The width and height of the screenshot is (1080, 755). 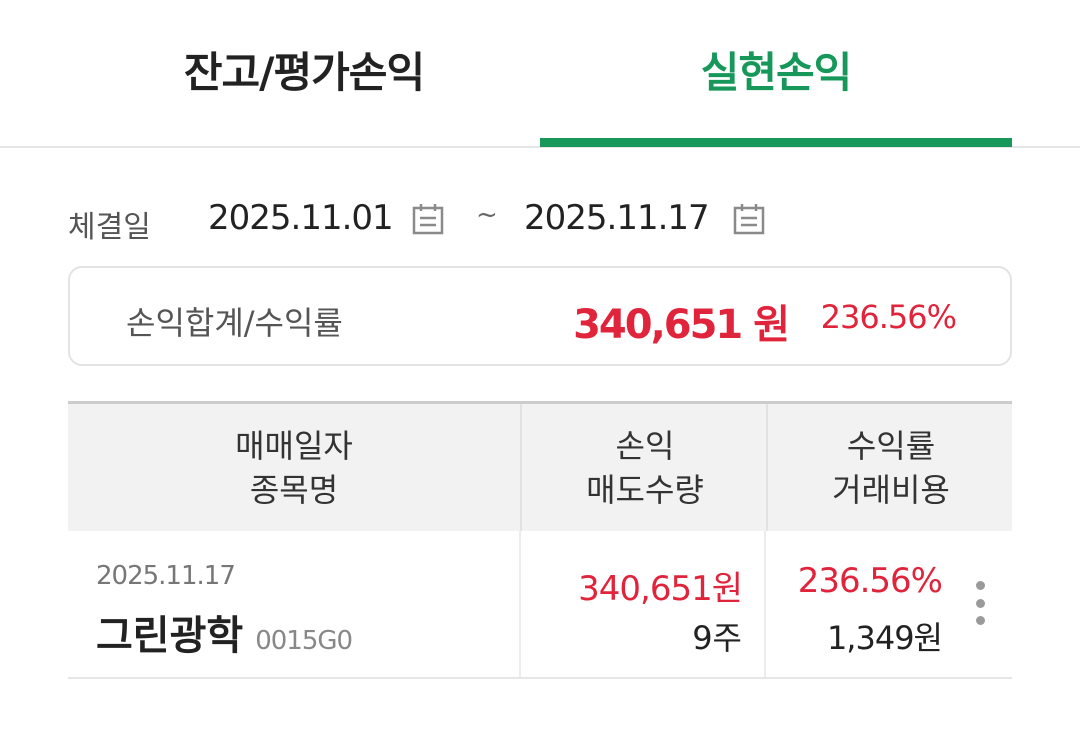 What do you see at coordinates (109, 227) in the screenshot?
I see `date-filter-label: 체결일` at bounding box center [109, 227].